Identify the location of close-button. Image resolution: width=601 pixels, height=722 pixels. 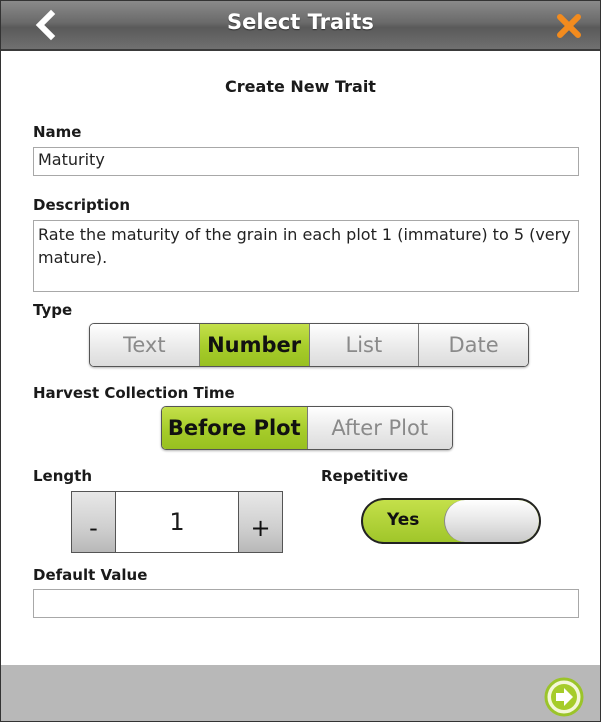
(569, 26).